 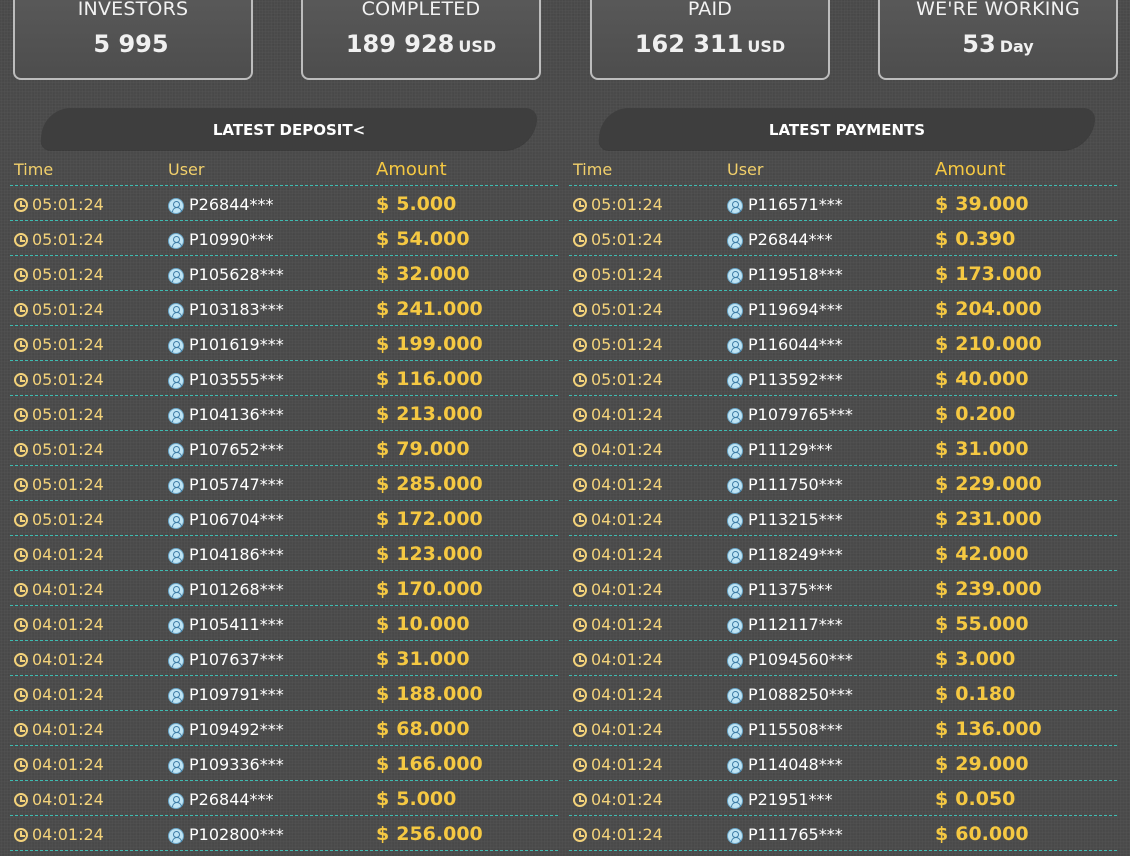 I want to click on deposit-title: LATEST DEPOSIT<, so click(x=289, y=130).